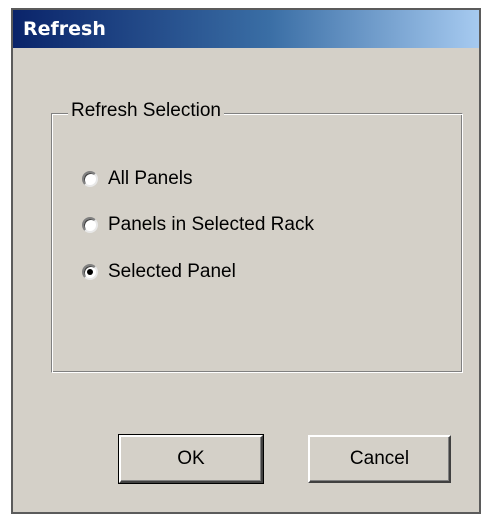  Describe the element at coordinates (246, 29) in the screenshot. I see `title-bar: Refresh` at that location.